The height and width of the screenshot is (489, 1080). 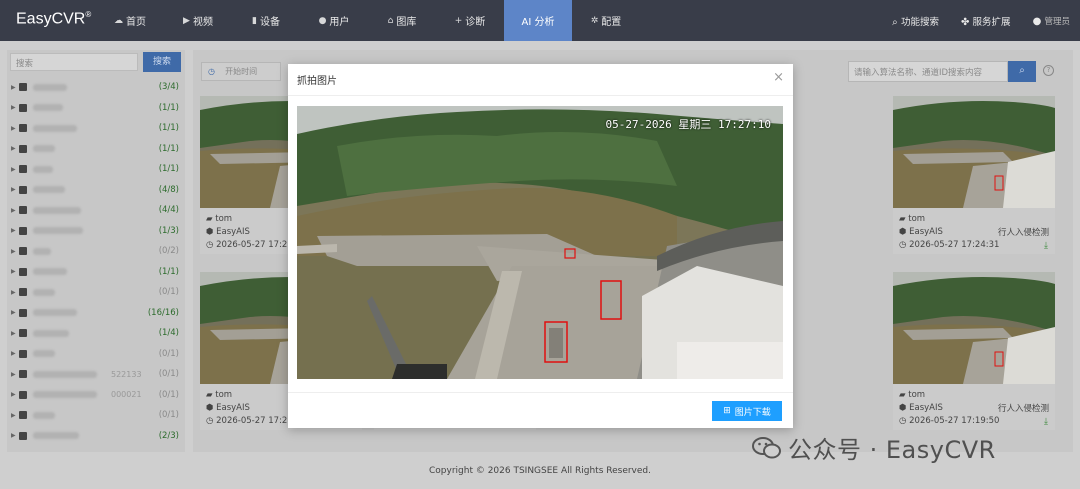 What do you see at coordinates (1022, 71) in the screenshot?
I see `algorithm-search-button: ⌕` at bounding box center [1022, 71].